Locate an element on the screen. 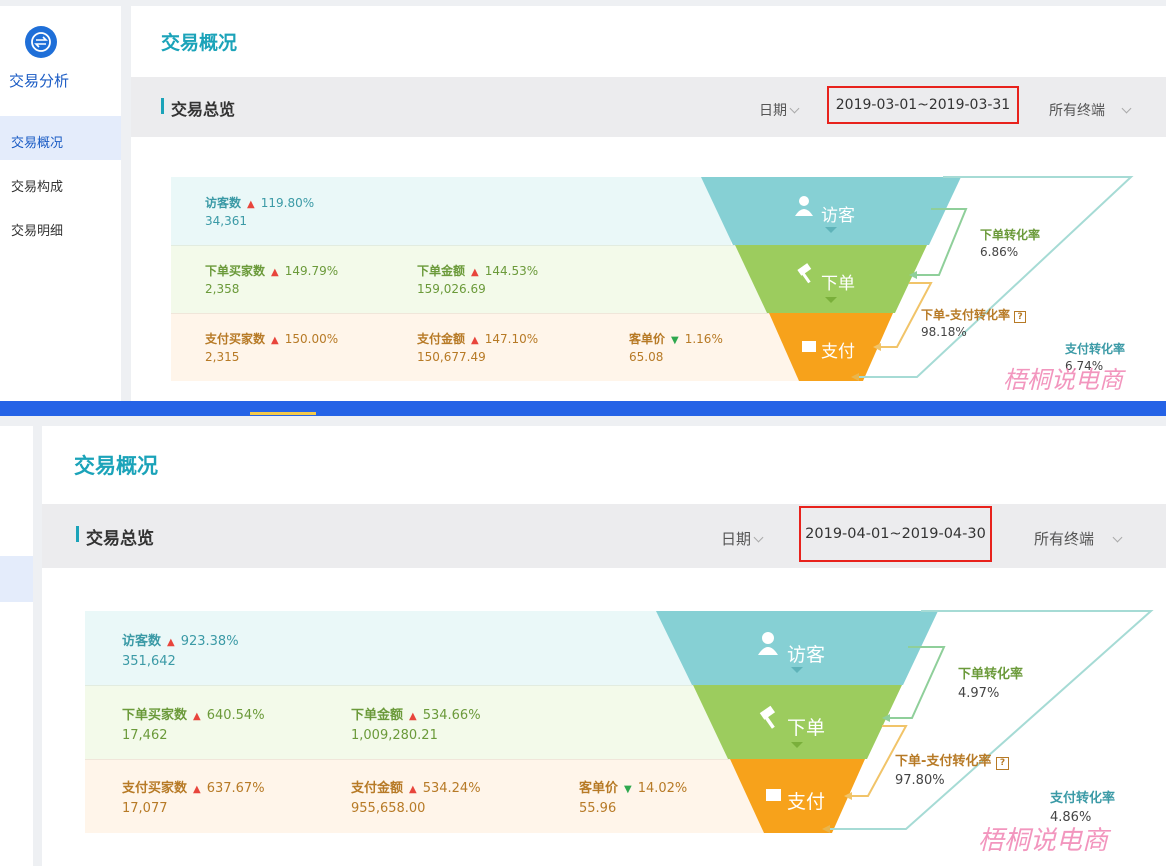  metric-order-buyers: 下单买家数 ▲ 149.79% 2,358 is located at coordinates (271, 280).